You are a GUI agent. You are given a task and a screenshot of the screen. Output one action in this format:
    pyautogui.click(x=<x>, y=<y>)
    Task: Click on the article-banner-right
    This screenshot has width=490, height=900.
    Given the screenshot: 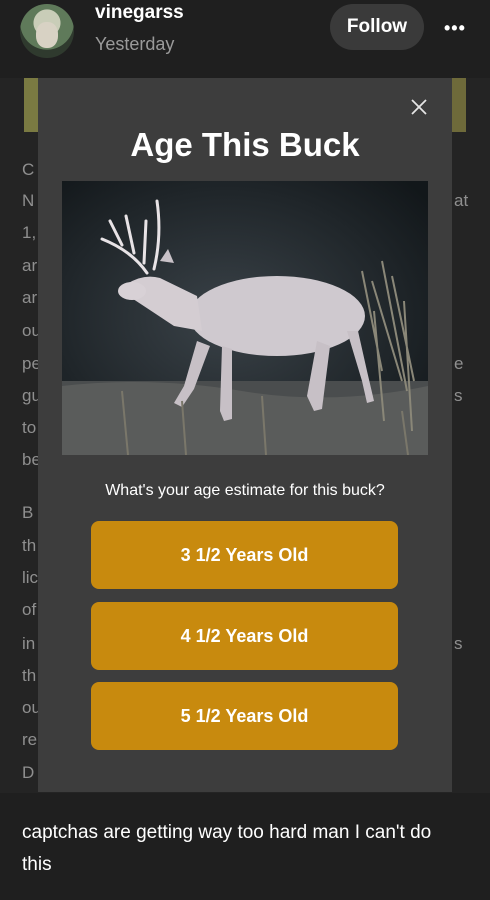 What is the action you would take?
    pyautogui.click(x=459, y=105)
    